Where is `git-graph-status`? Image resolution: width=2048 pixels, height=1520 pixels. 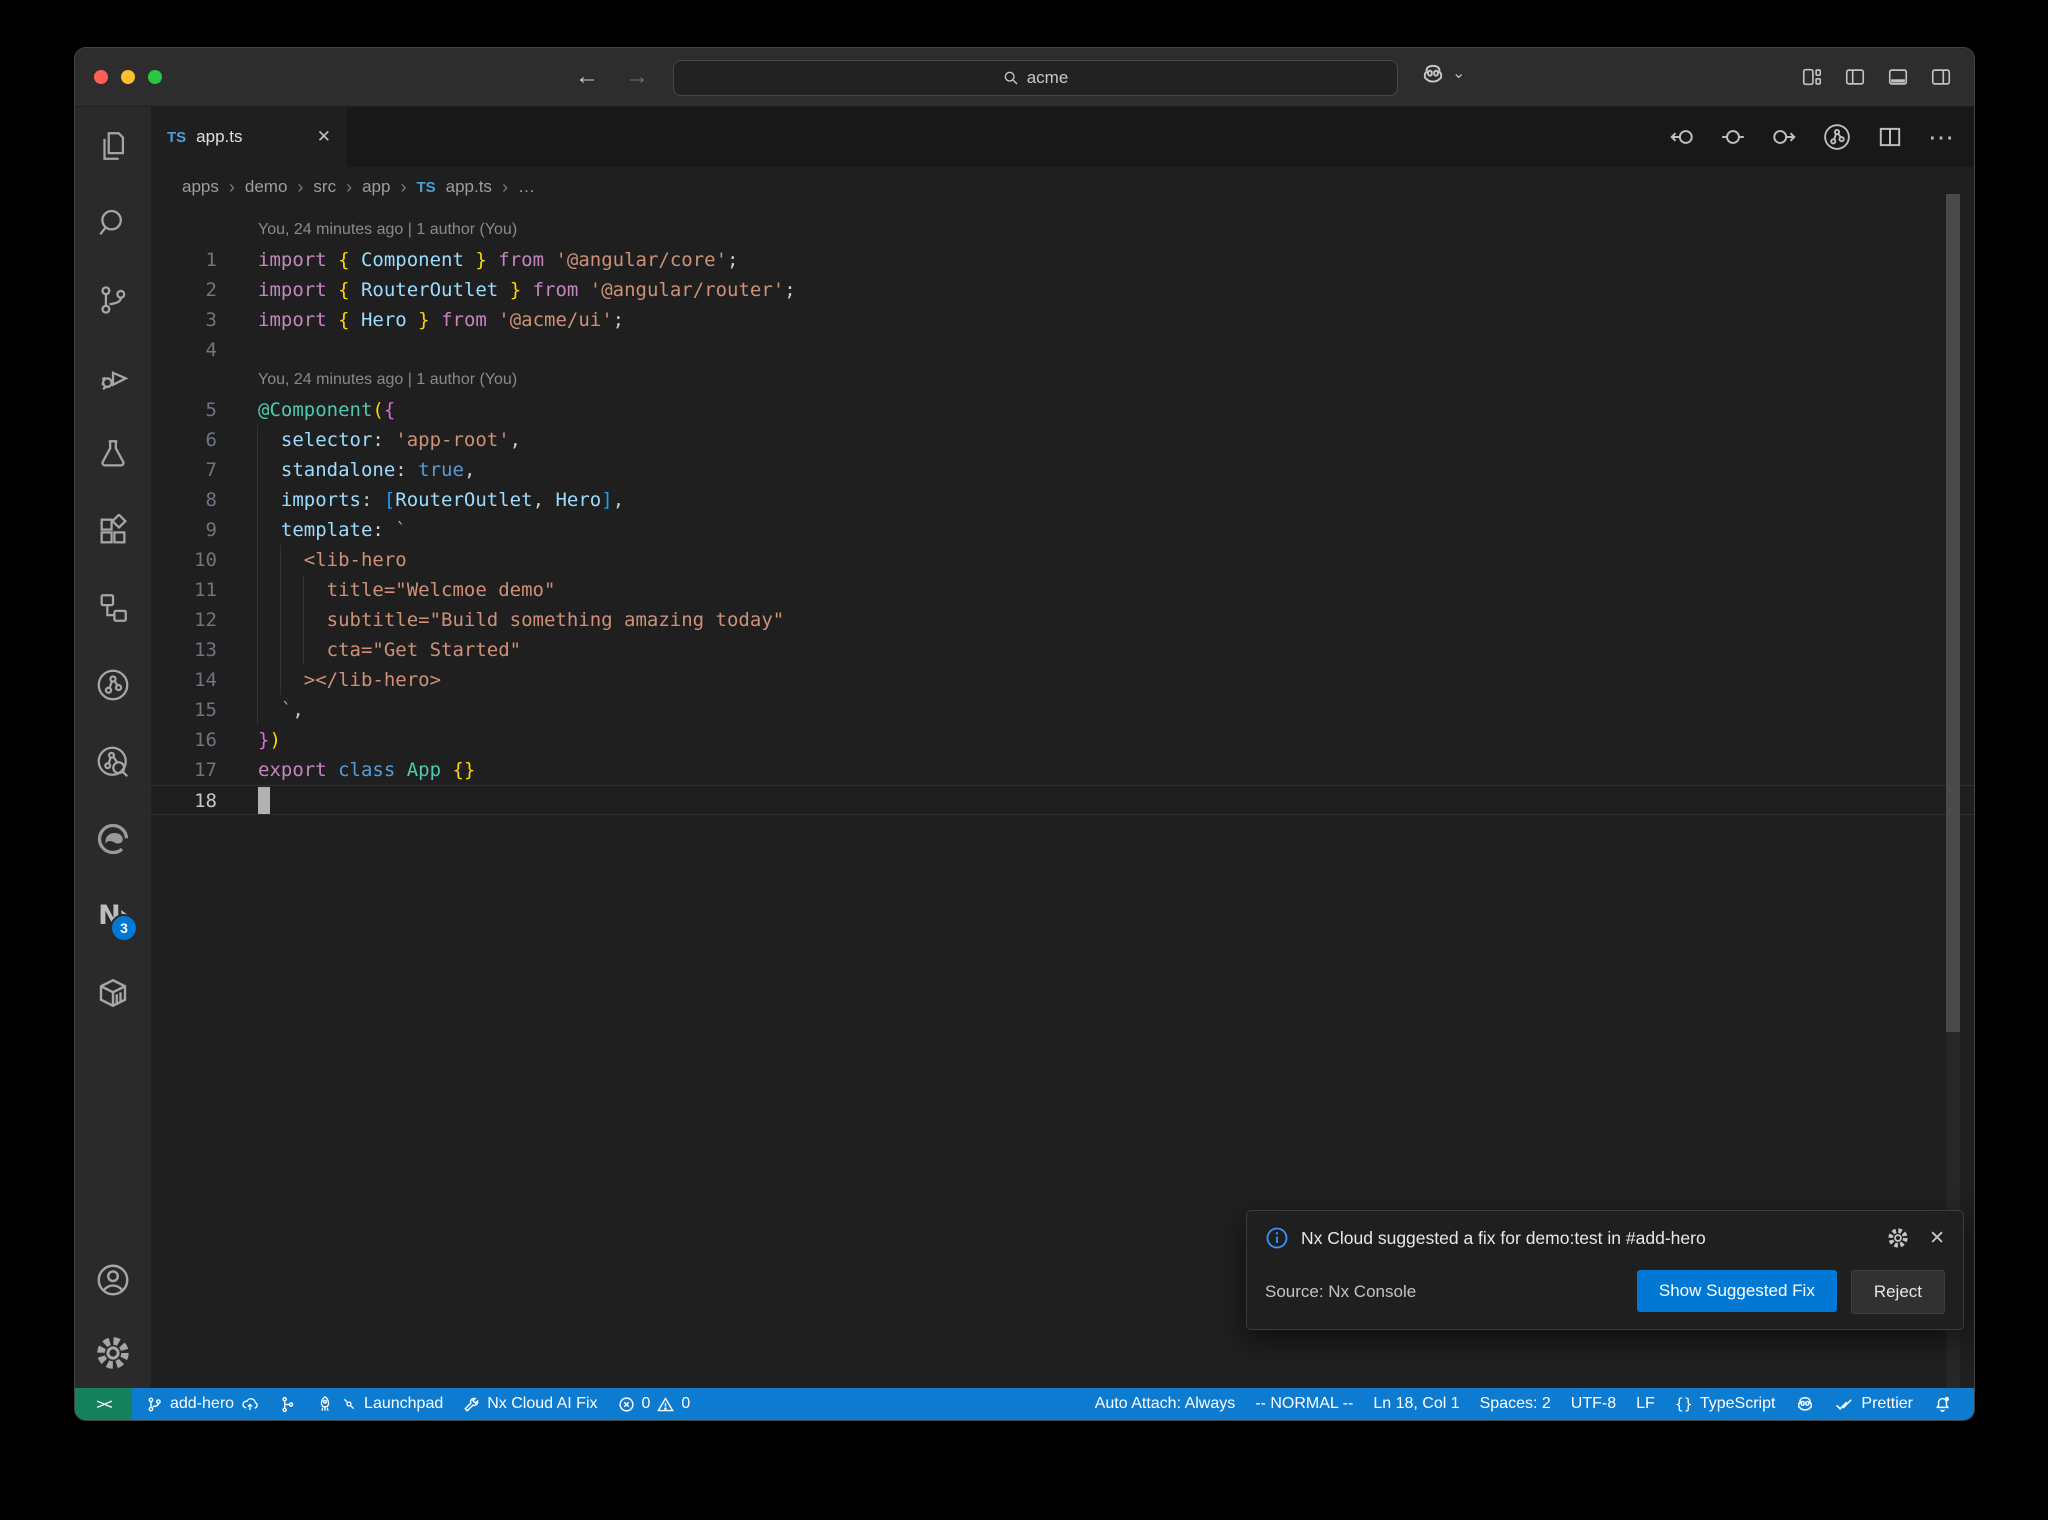 git-graph-status is located at coordinates (287, 1404).